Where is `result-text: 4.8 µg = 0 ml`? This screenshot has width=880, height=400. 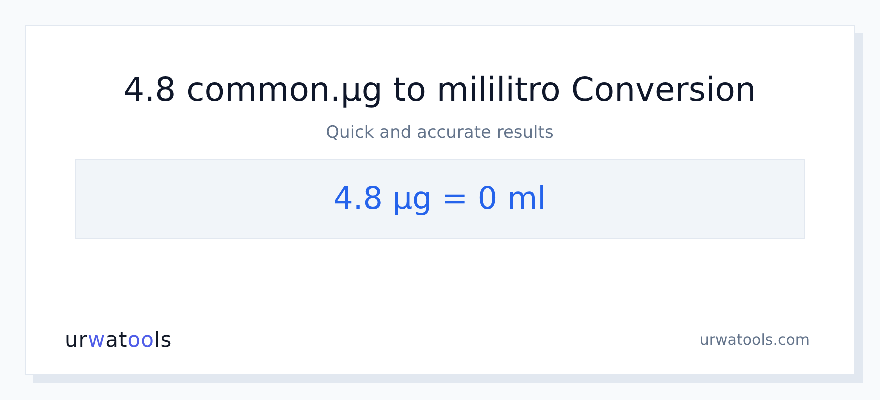
result-text: 4.8 µg = 0 ml is located at coordinates (440, 199).